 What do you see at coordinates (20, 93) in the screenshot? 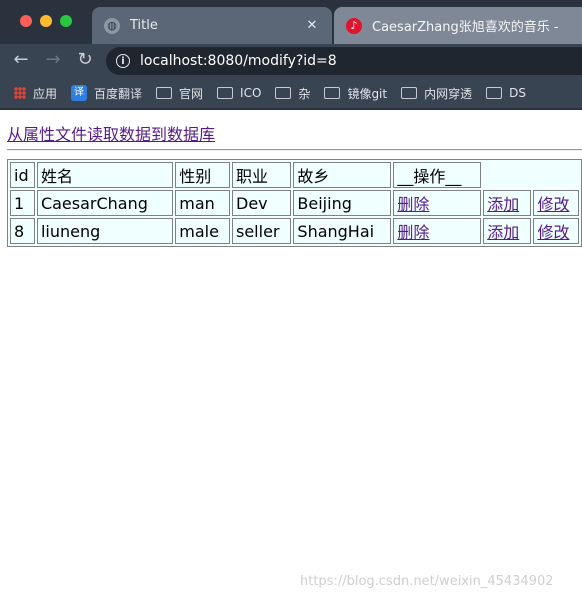
I see `apps-grid-icon` at bounding box center [20, 93].